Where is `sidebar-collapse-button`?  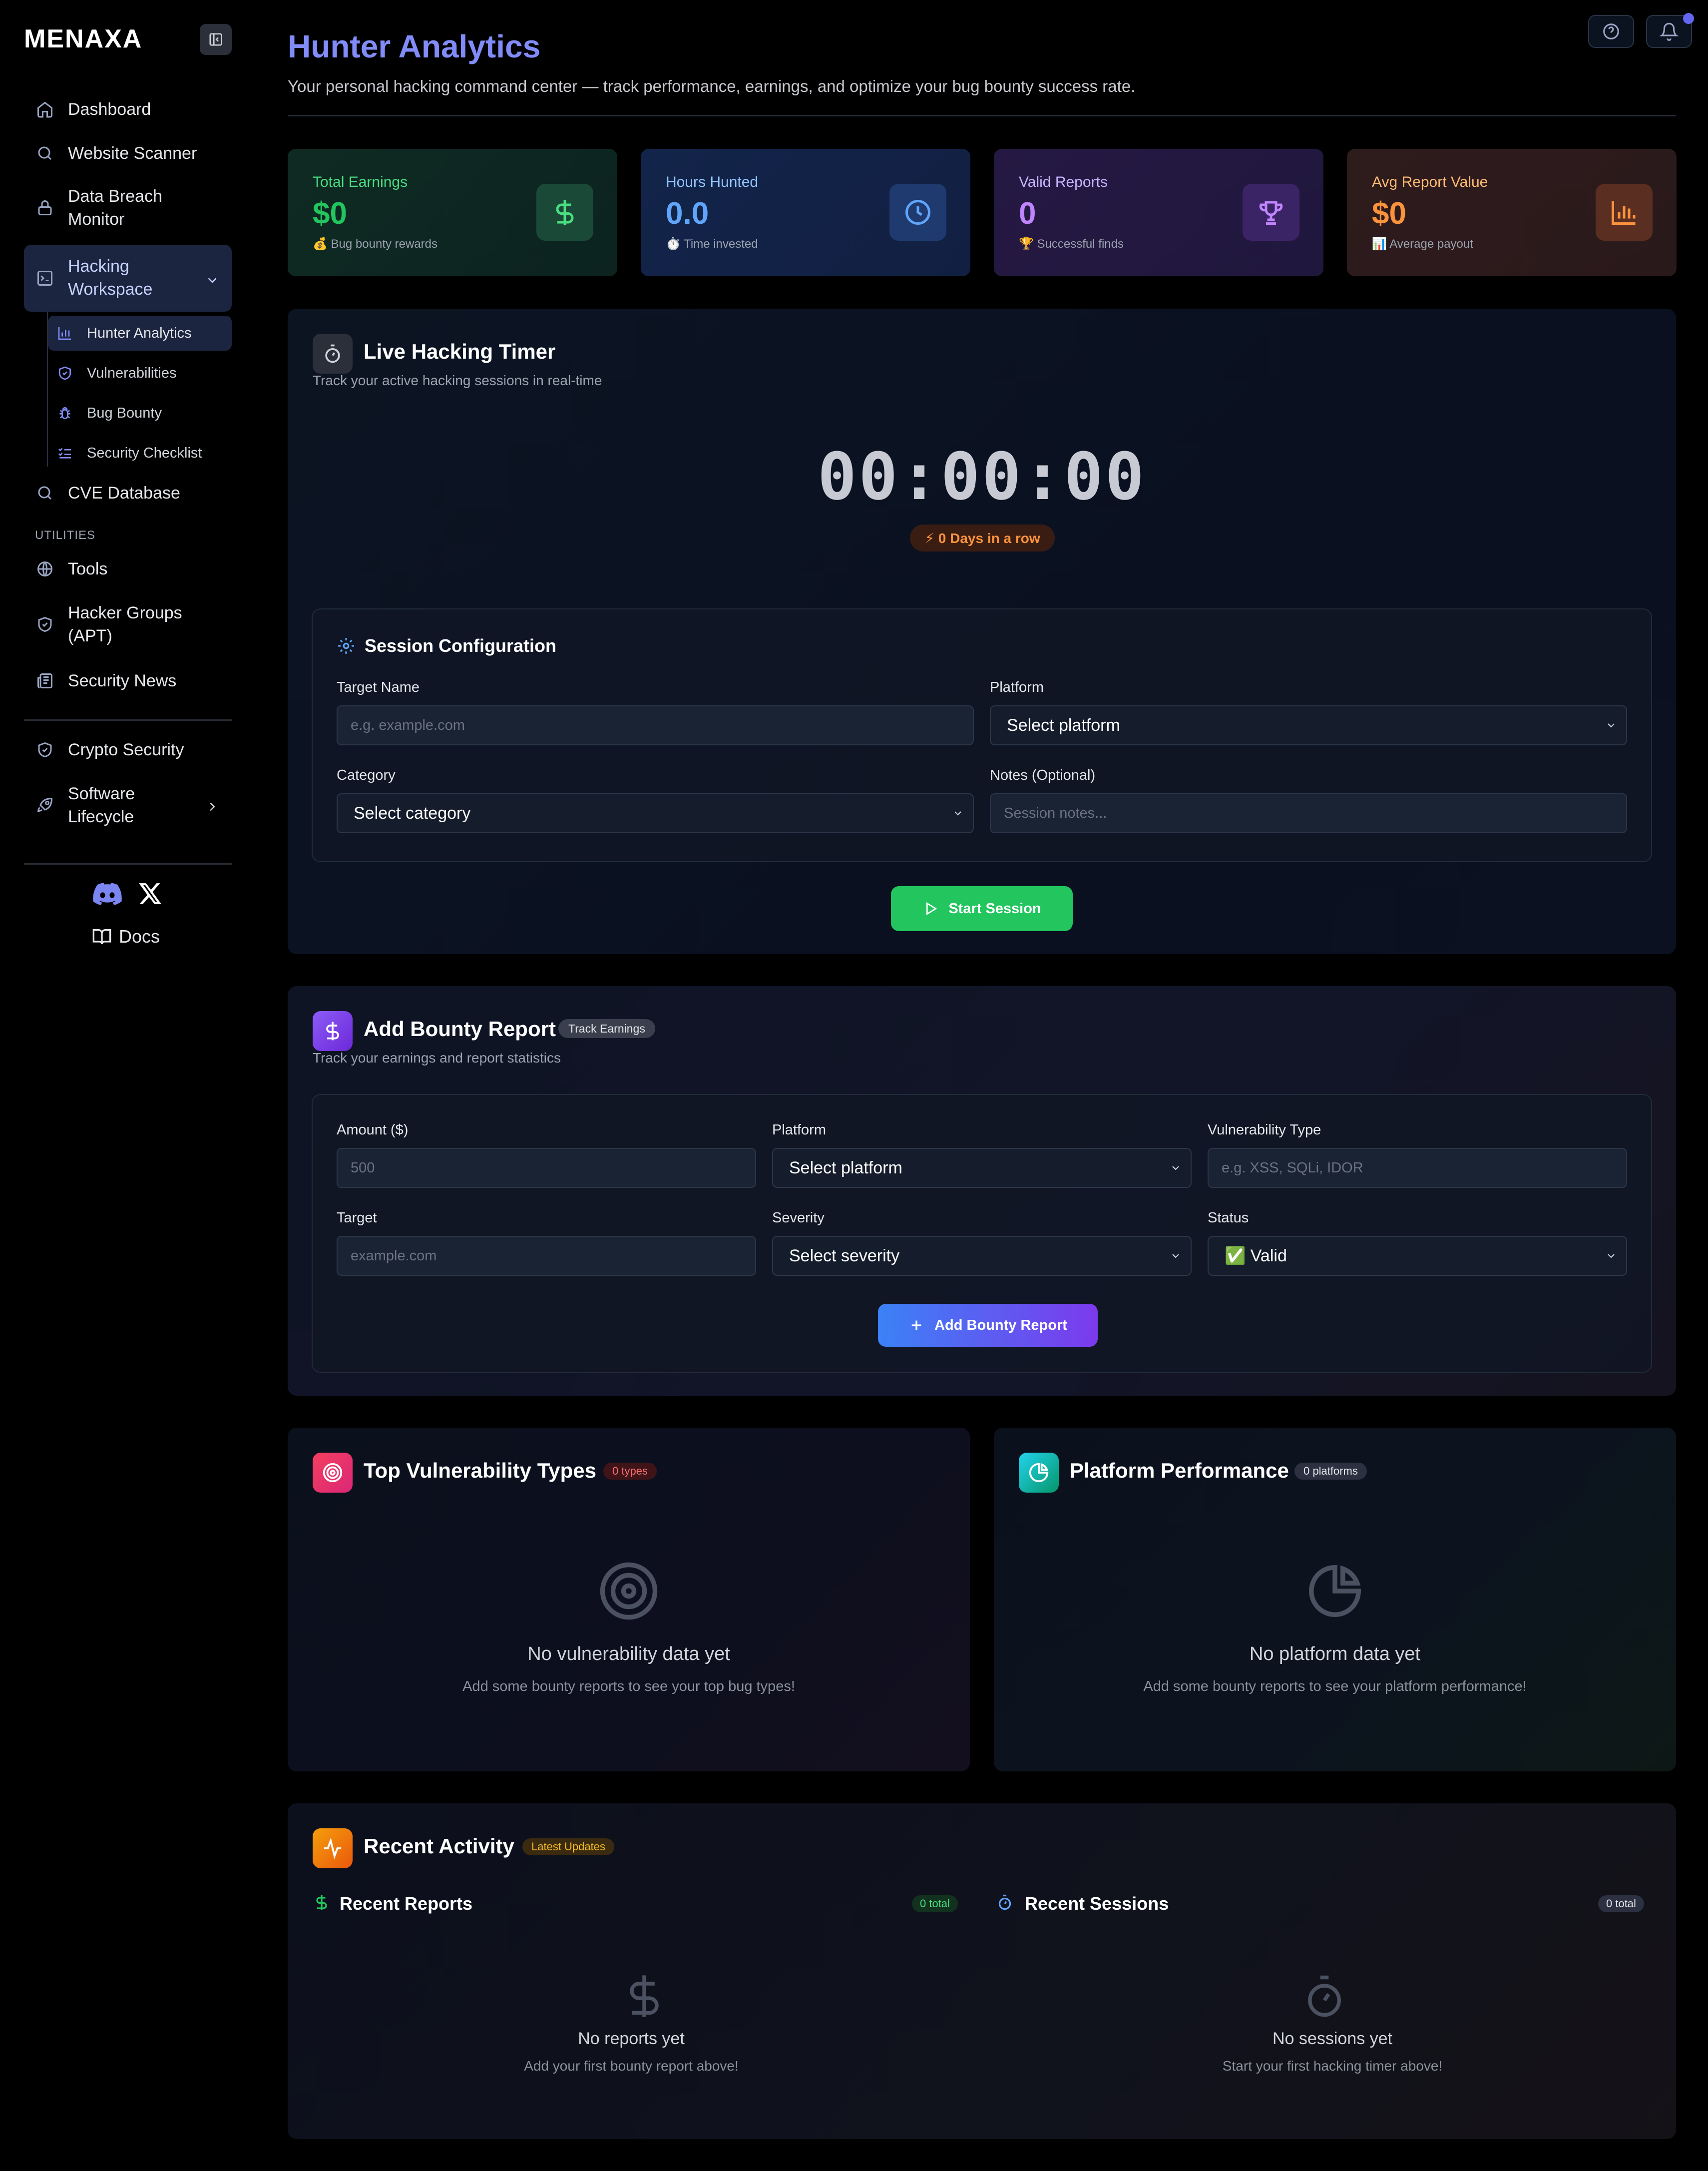
sidebar-collapse-button is located at coordinates (216, 40).